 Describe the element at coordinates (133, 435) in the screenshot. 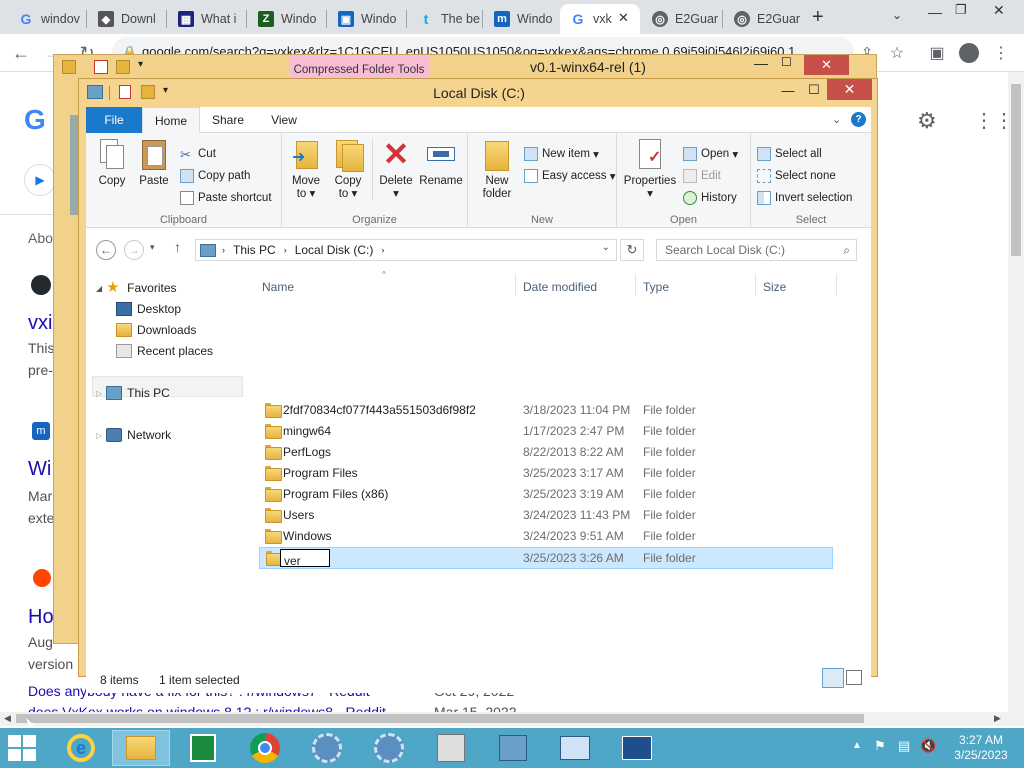

I see `nav-network: ▷ Network` at that location.